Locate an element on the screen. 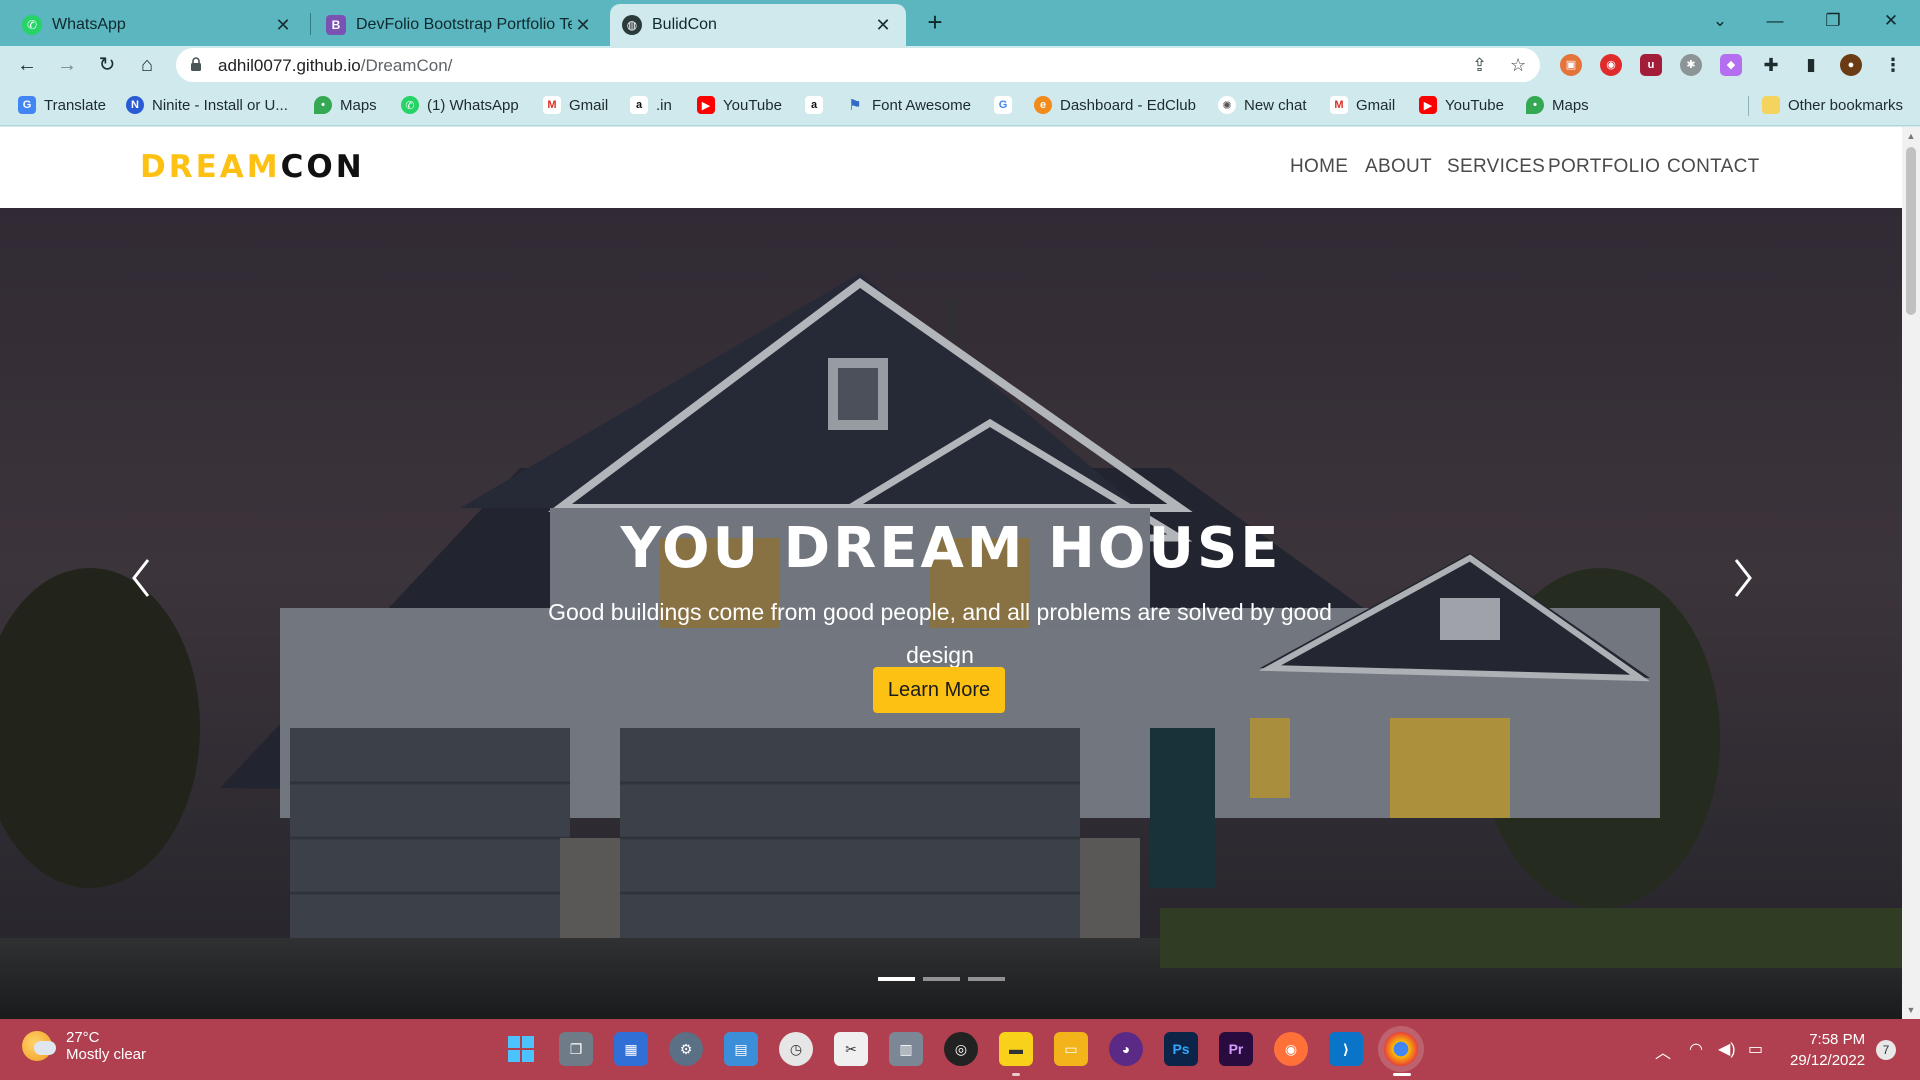 This screenshot has width=1920, height=1080. close-window-button: ✕ is located at coordinates (1891, 21).